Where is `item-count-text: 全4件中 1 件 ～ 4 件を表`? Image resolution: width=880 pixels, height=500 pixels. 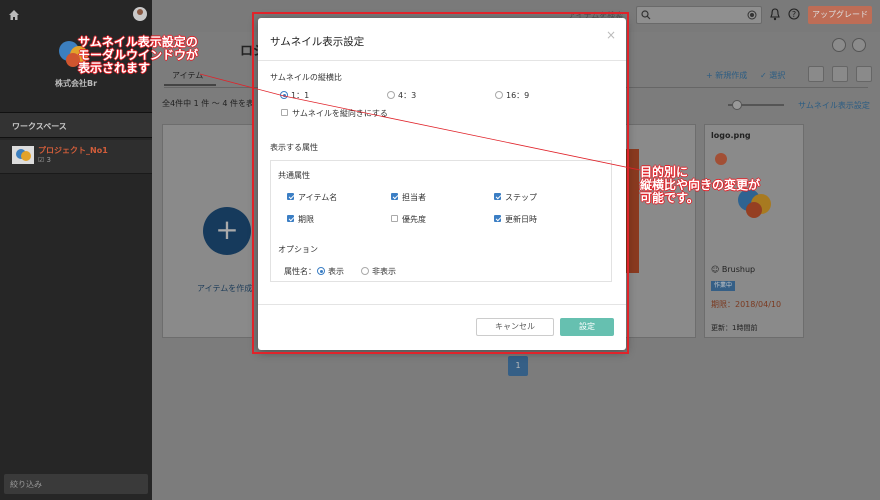 item-count-text: 全4件中 1 件 ～ 4 件を表 is located at coordinates (208, 103).